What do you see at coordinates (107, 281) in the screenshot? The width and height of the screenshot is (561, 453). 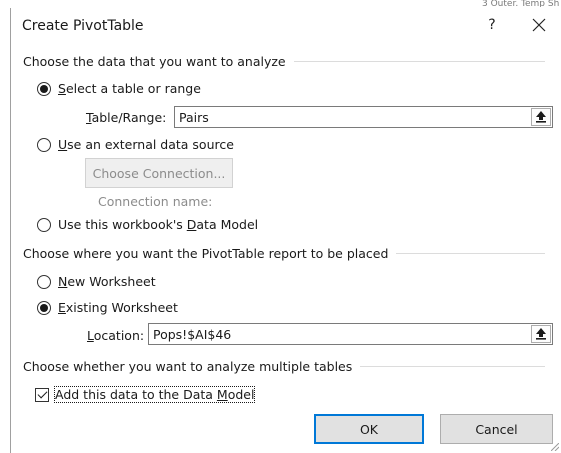 I see `radio-new-worksheet-label: New Worksheet` at bounding box center [107, 281].